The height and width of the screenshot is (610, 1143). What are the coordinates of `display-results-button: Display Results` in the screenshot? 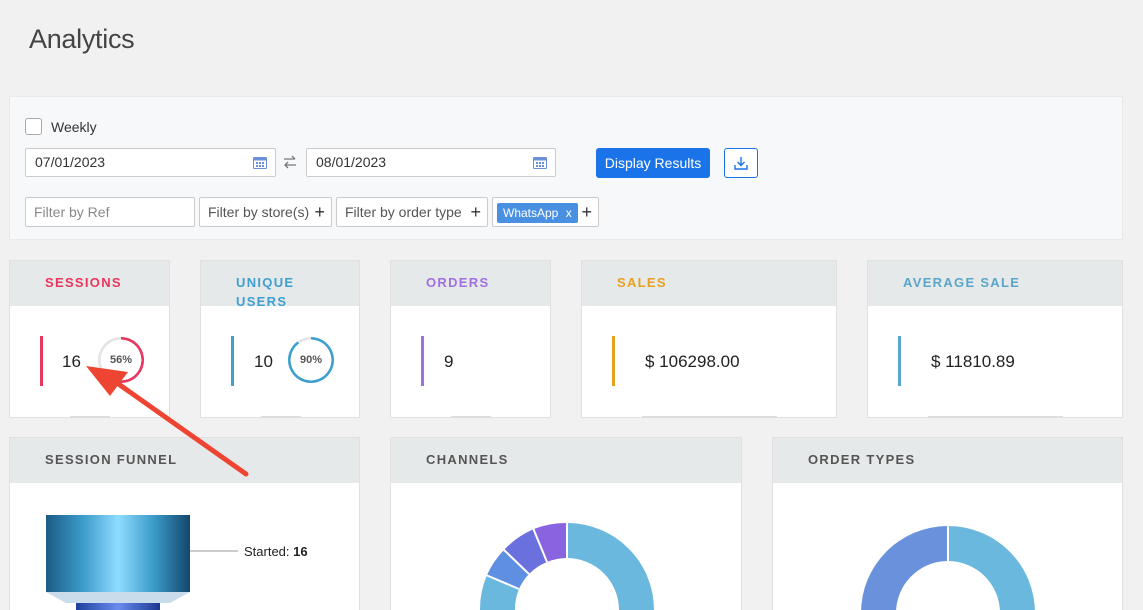 It's located at (653, 163).